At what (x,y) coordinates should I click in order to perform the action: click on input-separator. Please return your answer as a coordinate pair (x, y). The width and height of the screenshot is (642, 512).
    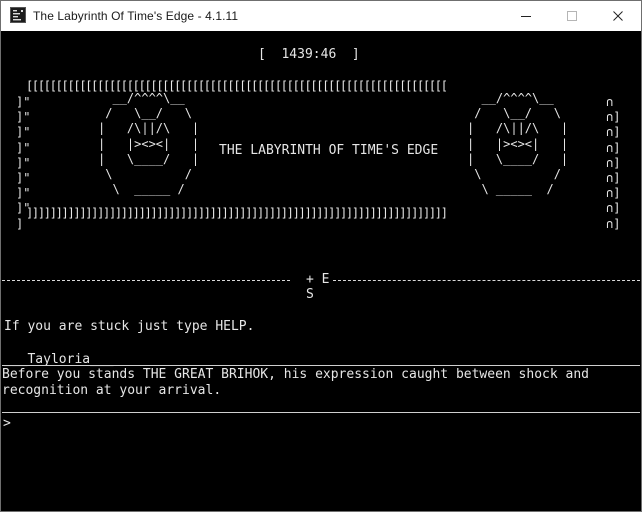
    Looking at the image, I should click on (321, 412).